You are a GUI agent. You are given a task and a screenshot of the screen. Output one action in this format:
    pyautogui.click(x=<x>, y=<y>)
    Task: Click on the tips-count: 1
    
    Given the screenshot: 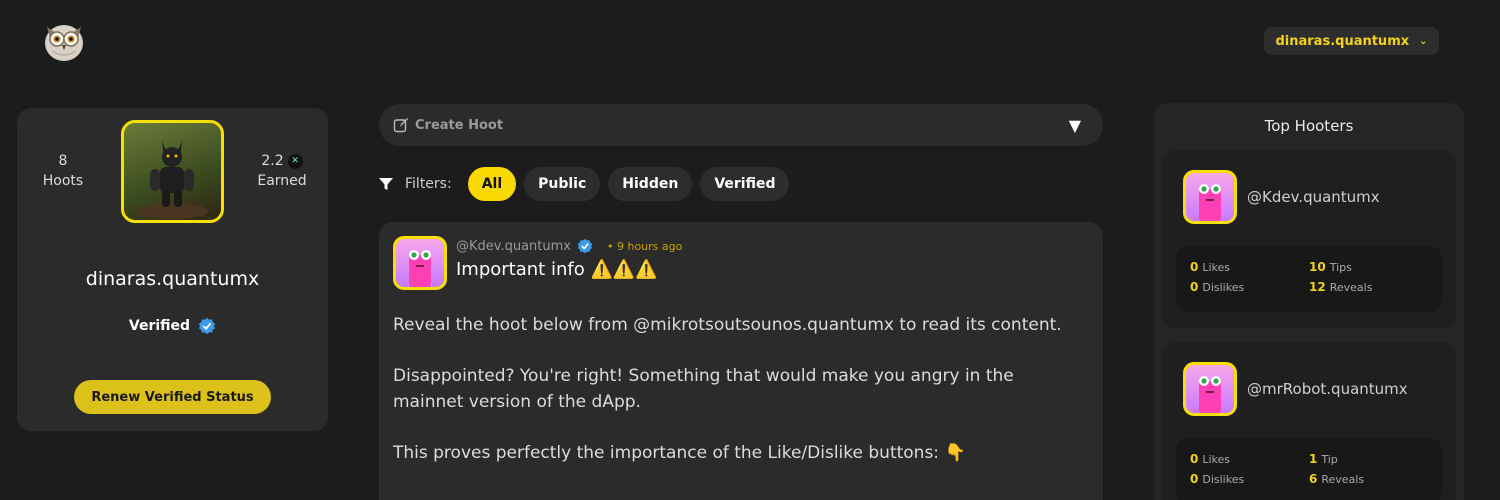 What is the action you would take?
    pyautogui.click(x=1313, y=459)
    